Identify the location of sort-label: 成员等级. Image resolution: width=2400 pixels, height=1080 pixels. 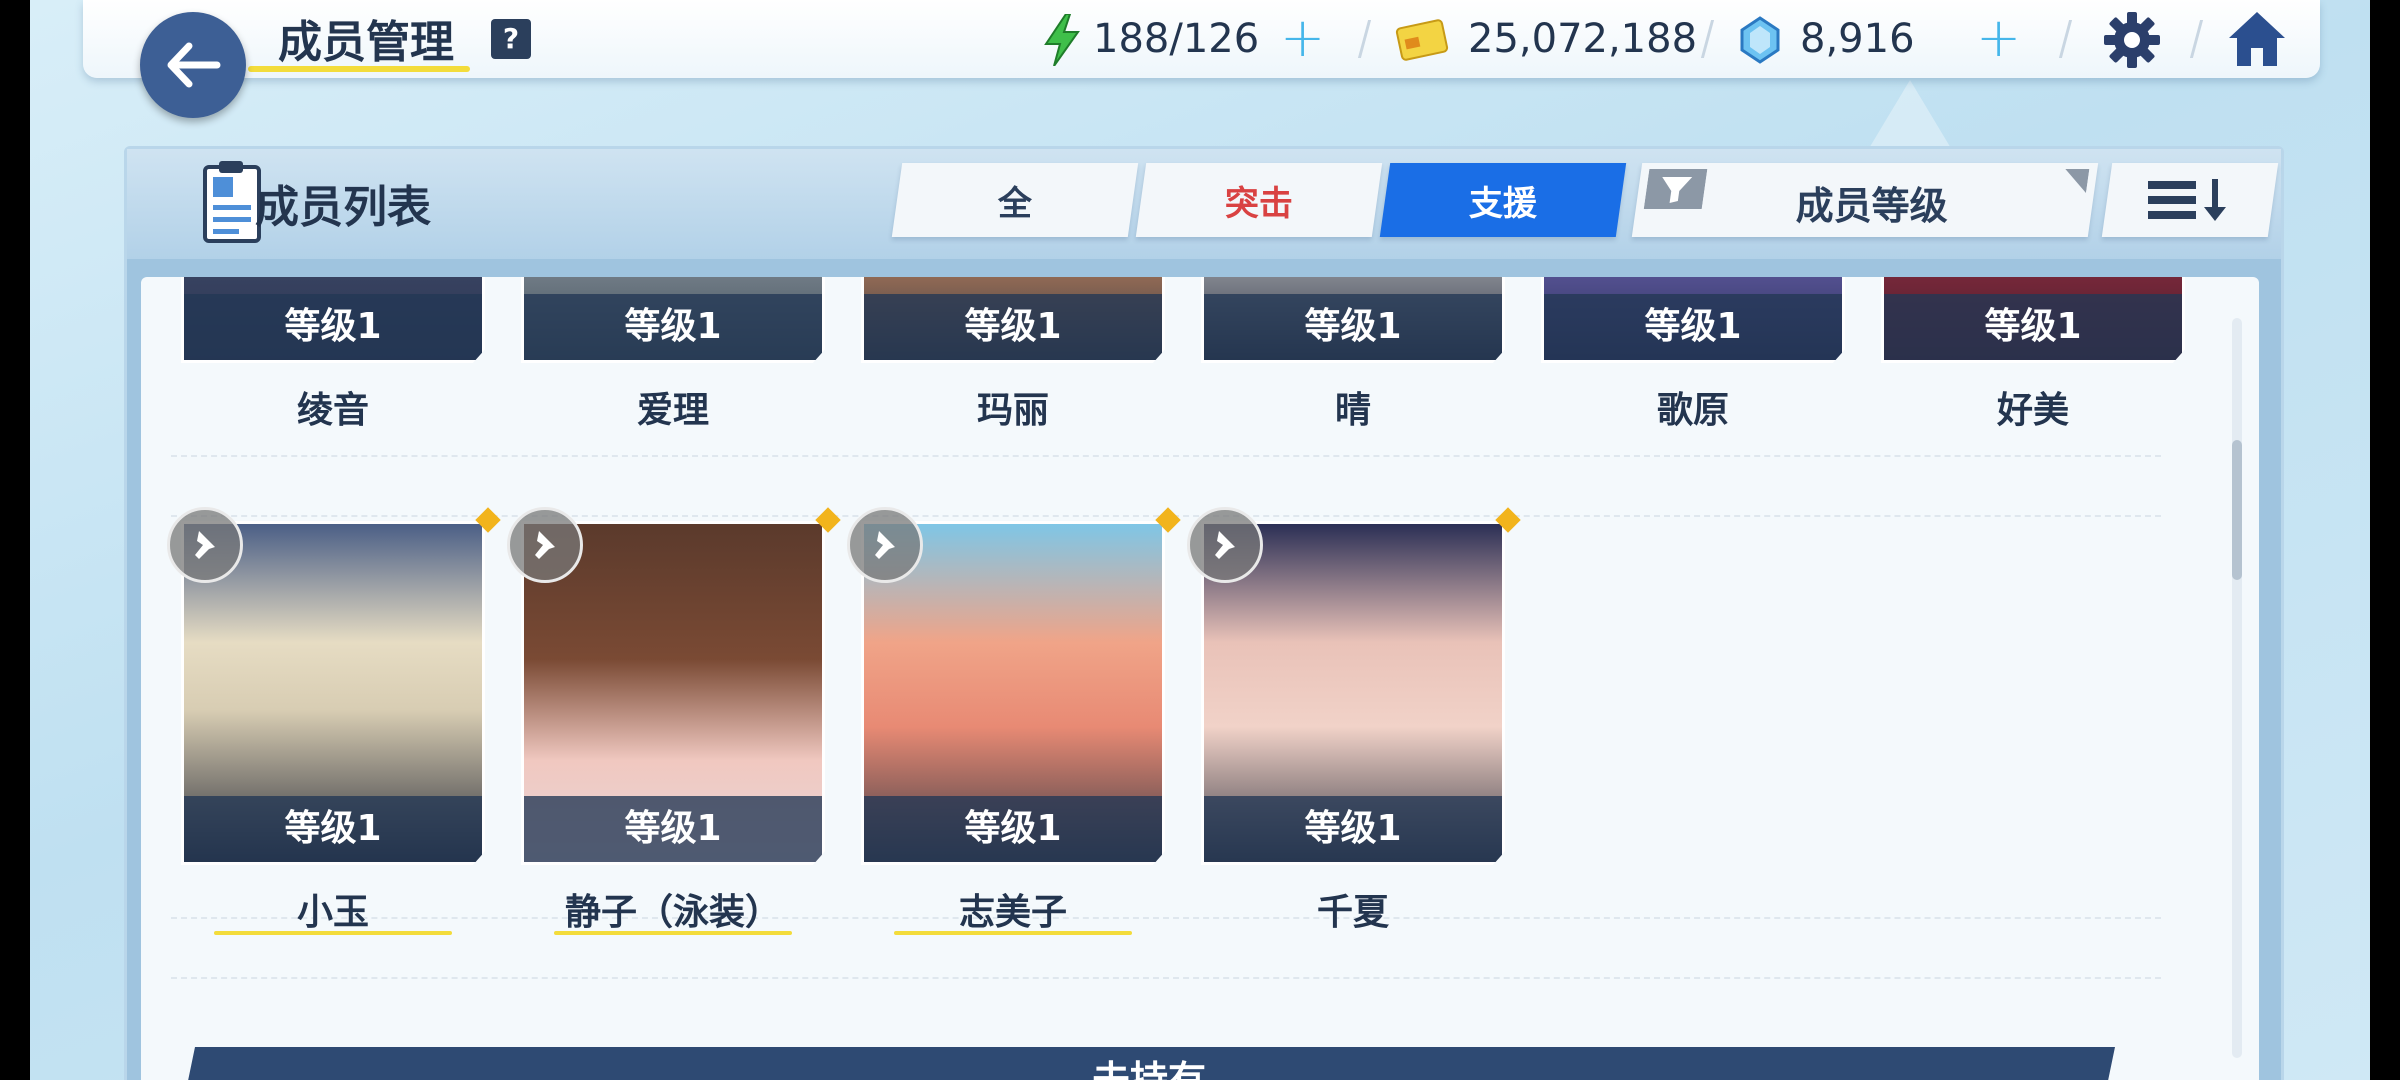
(1871, 206).